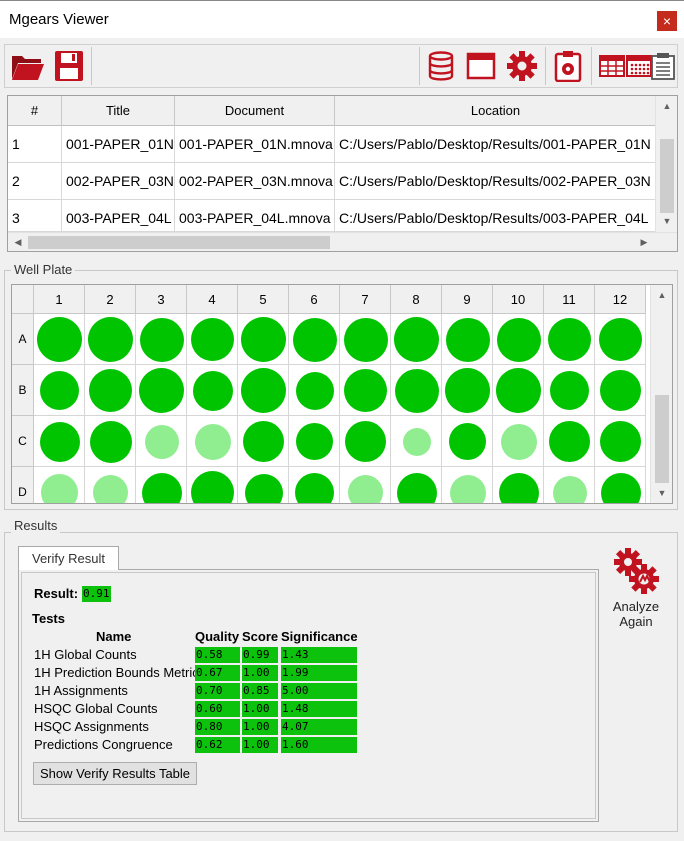 The width and height of the screenshot is (684, 841). I want to click on column-header-location: Location, so click(495, 111).